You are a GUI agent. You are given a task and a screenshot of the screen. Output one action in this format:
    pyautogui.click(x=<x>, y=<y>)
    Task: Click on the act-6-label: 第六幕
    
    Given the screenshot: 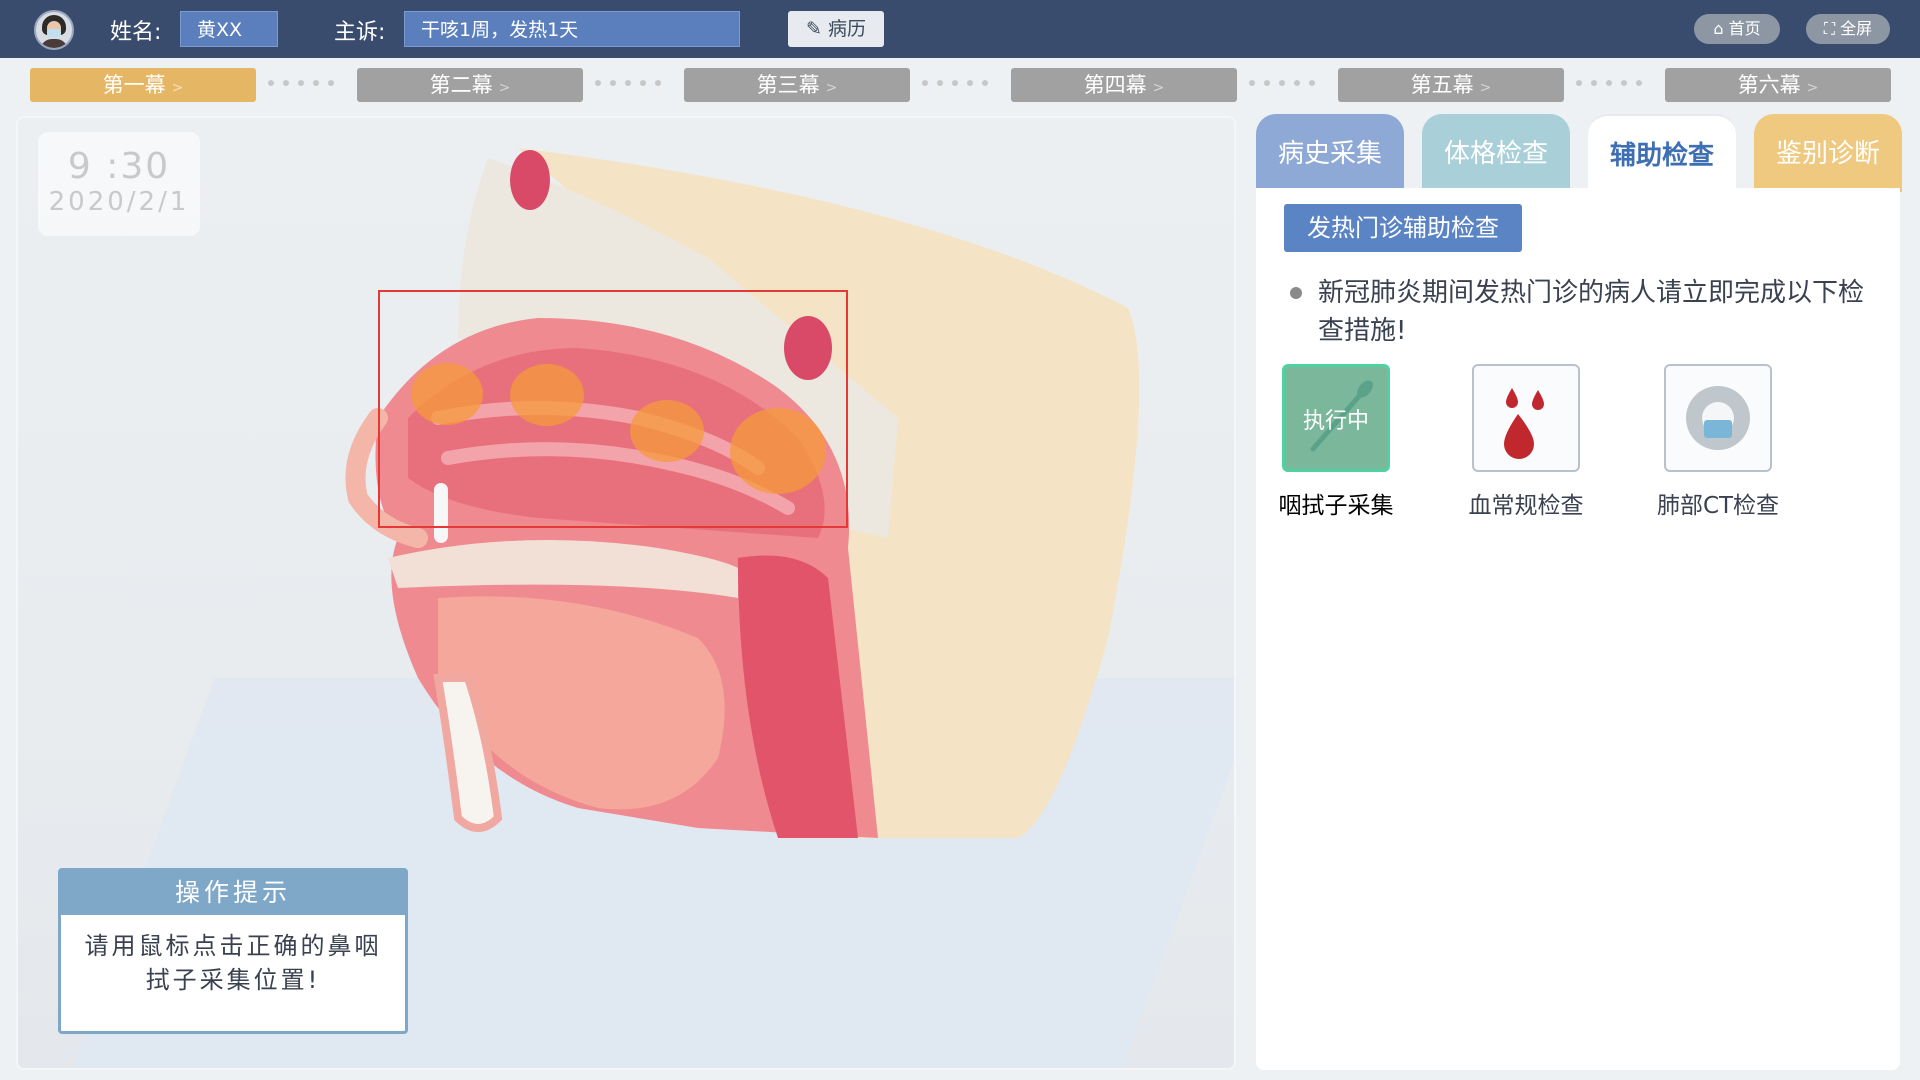 What is the action you would take?
    pyautogui.click(x=1769, y=85)
    